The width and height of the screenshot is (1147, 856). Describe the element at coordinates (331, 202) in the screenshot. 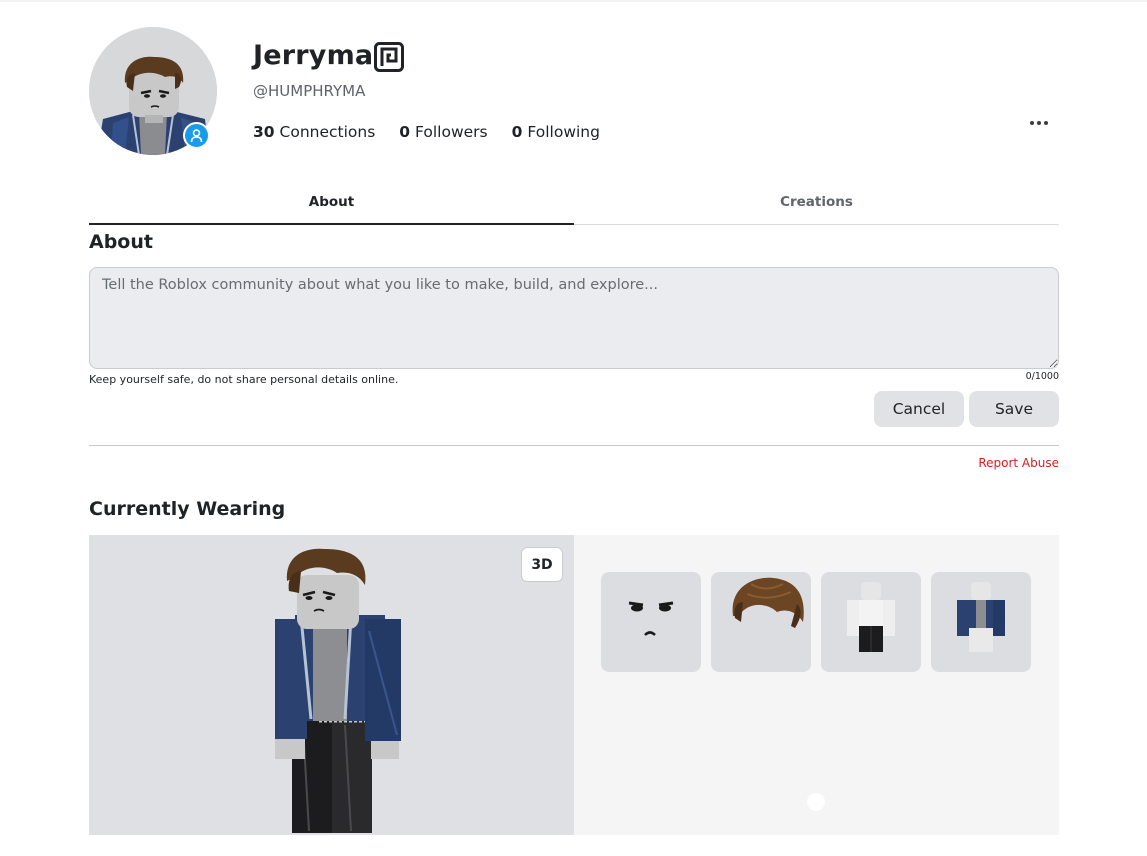

I see `tab-about: About` at that location.